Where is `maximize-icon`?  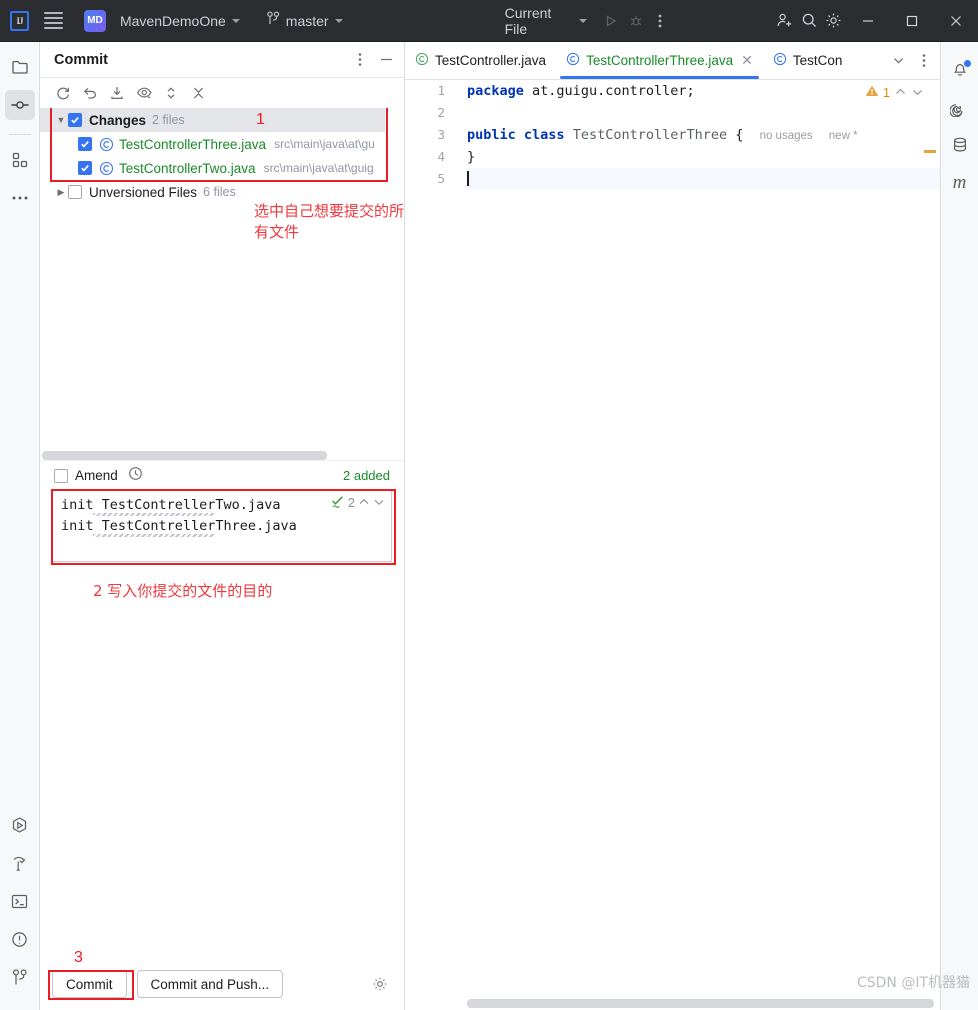 maximize-icon is located at coordinates (912, 21).